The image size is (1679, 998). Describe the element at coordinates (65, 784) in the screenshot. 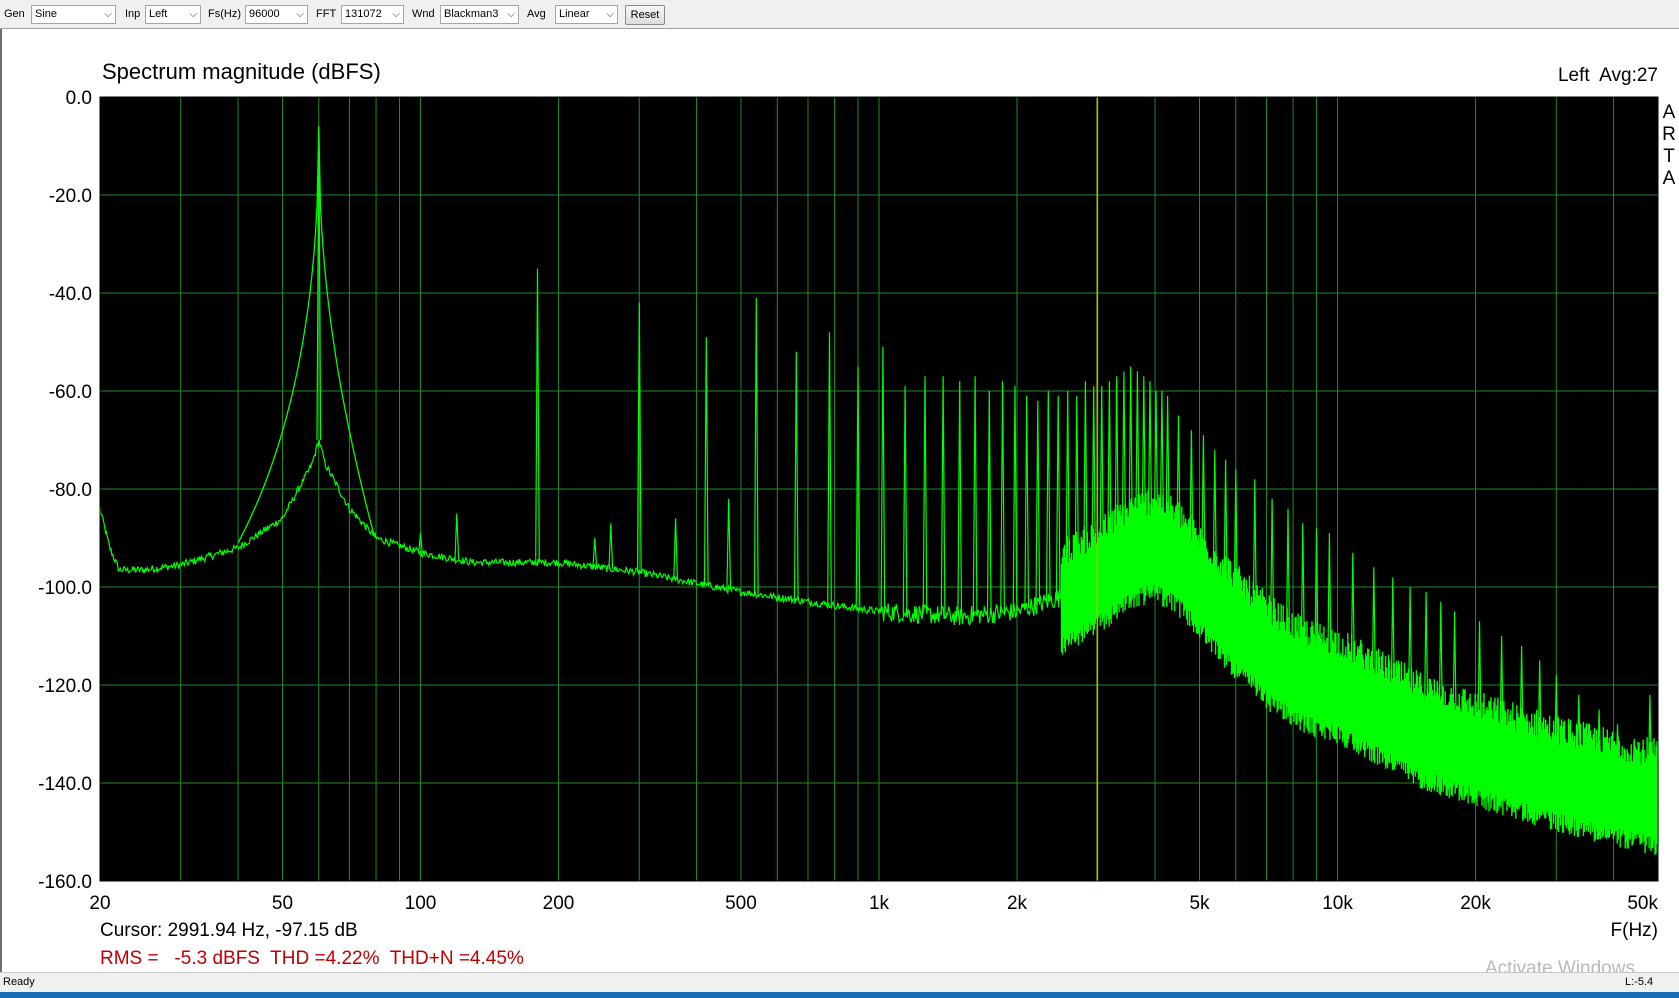

I see `y-tick-label: -140.0` at that location.